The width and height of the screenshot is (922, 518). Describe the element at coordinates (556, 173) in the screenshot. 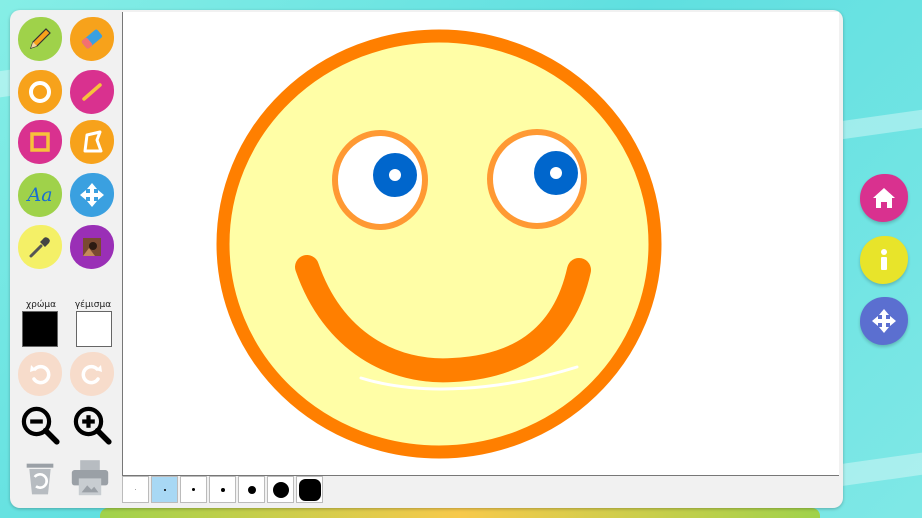

I see `right-pupil-highlight` at that location.